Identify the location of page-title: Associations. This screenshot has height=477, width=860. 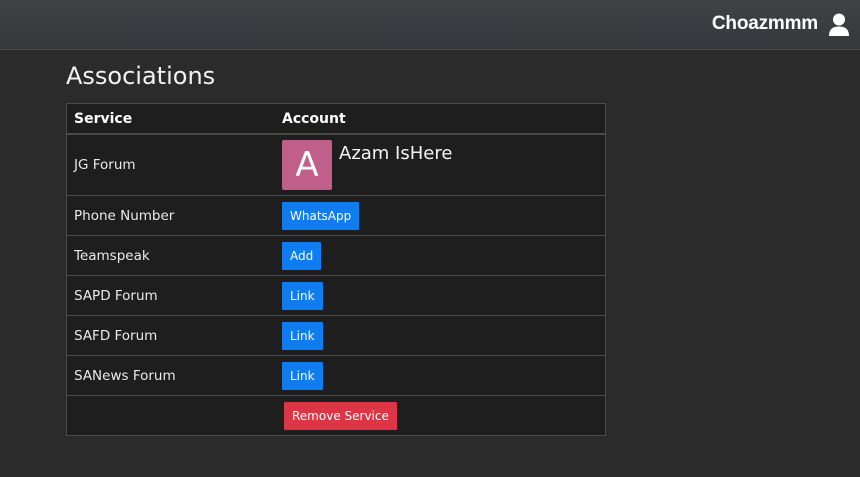
(141, 76).